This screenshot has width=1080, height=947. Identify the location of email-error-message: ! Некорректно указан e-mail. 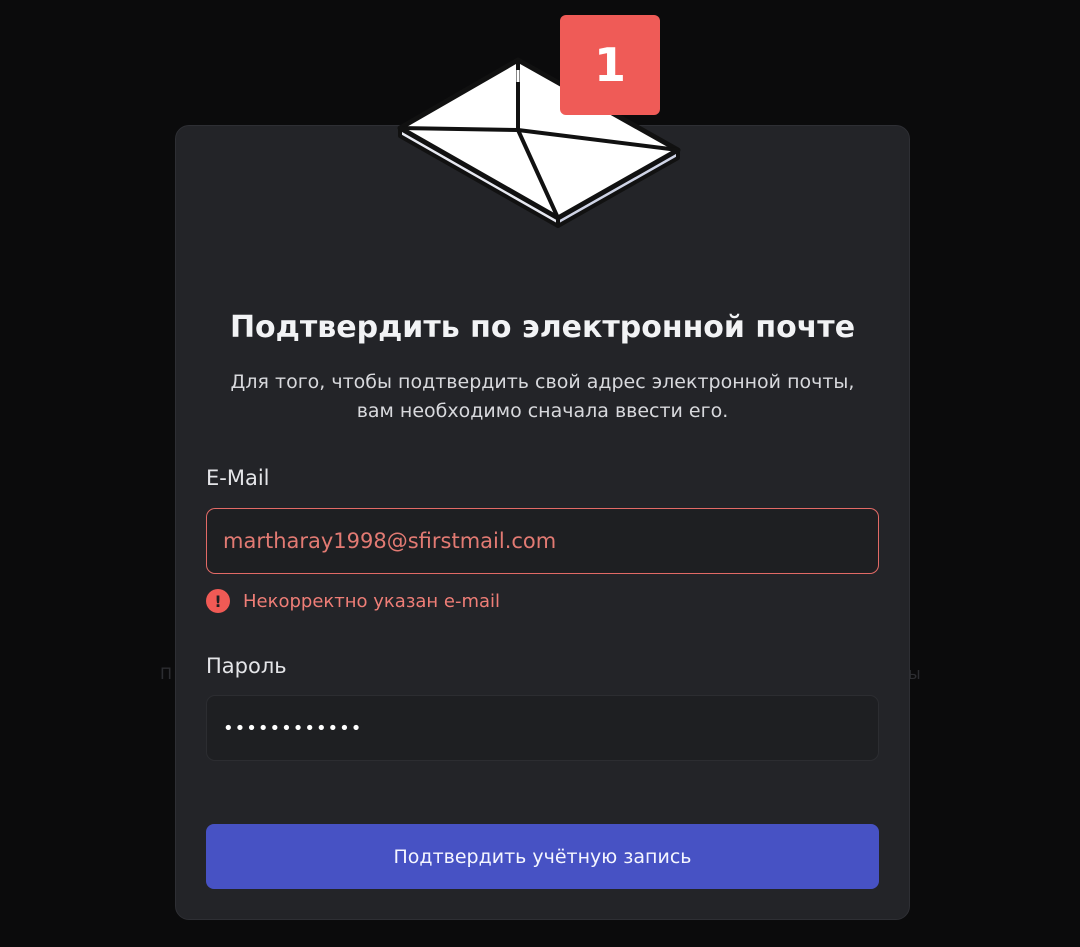
(353, 601).